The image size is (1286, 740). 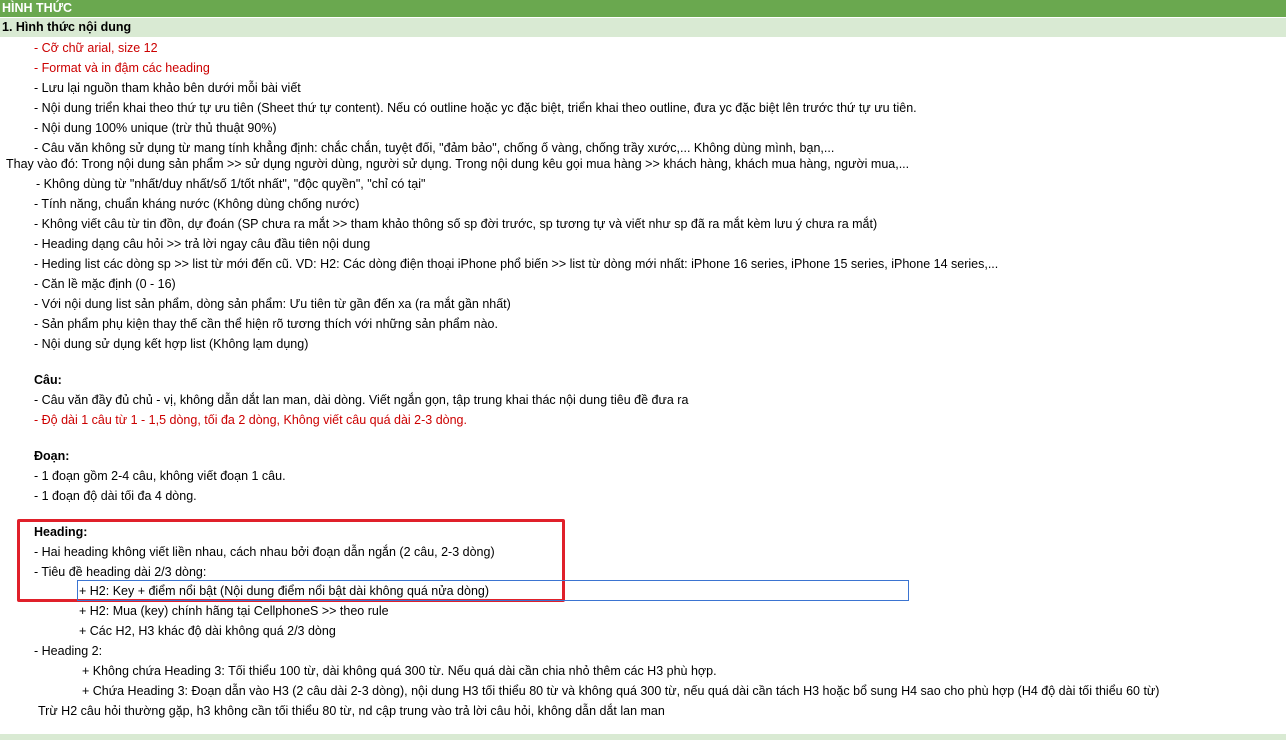 I want to click on row-font-size: - Cỡ chữ arial, size 12, so click(x=96, y=48).